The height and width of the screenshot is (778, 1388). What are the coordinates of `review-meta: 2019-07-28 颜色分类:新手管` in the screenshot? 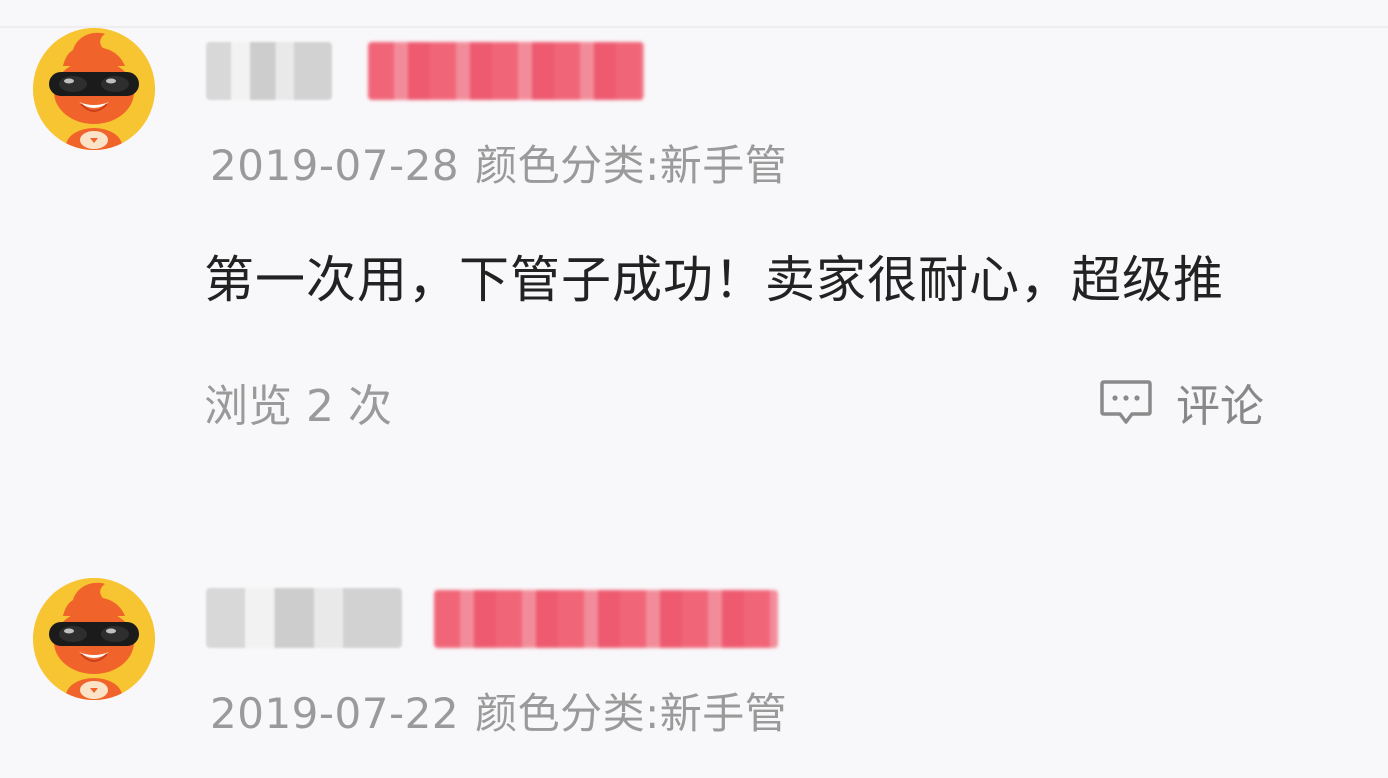 It's located at (498, 162).